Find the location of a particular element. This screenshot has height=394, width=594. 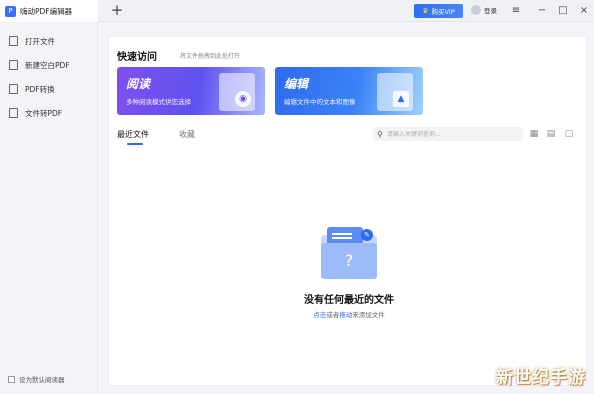

pdf-logo-icon: P is located at coordinates (10, 11).